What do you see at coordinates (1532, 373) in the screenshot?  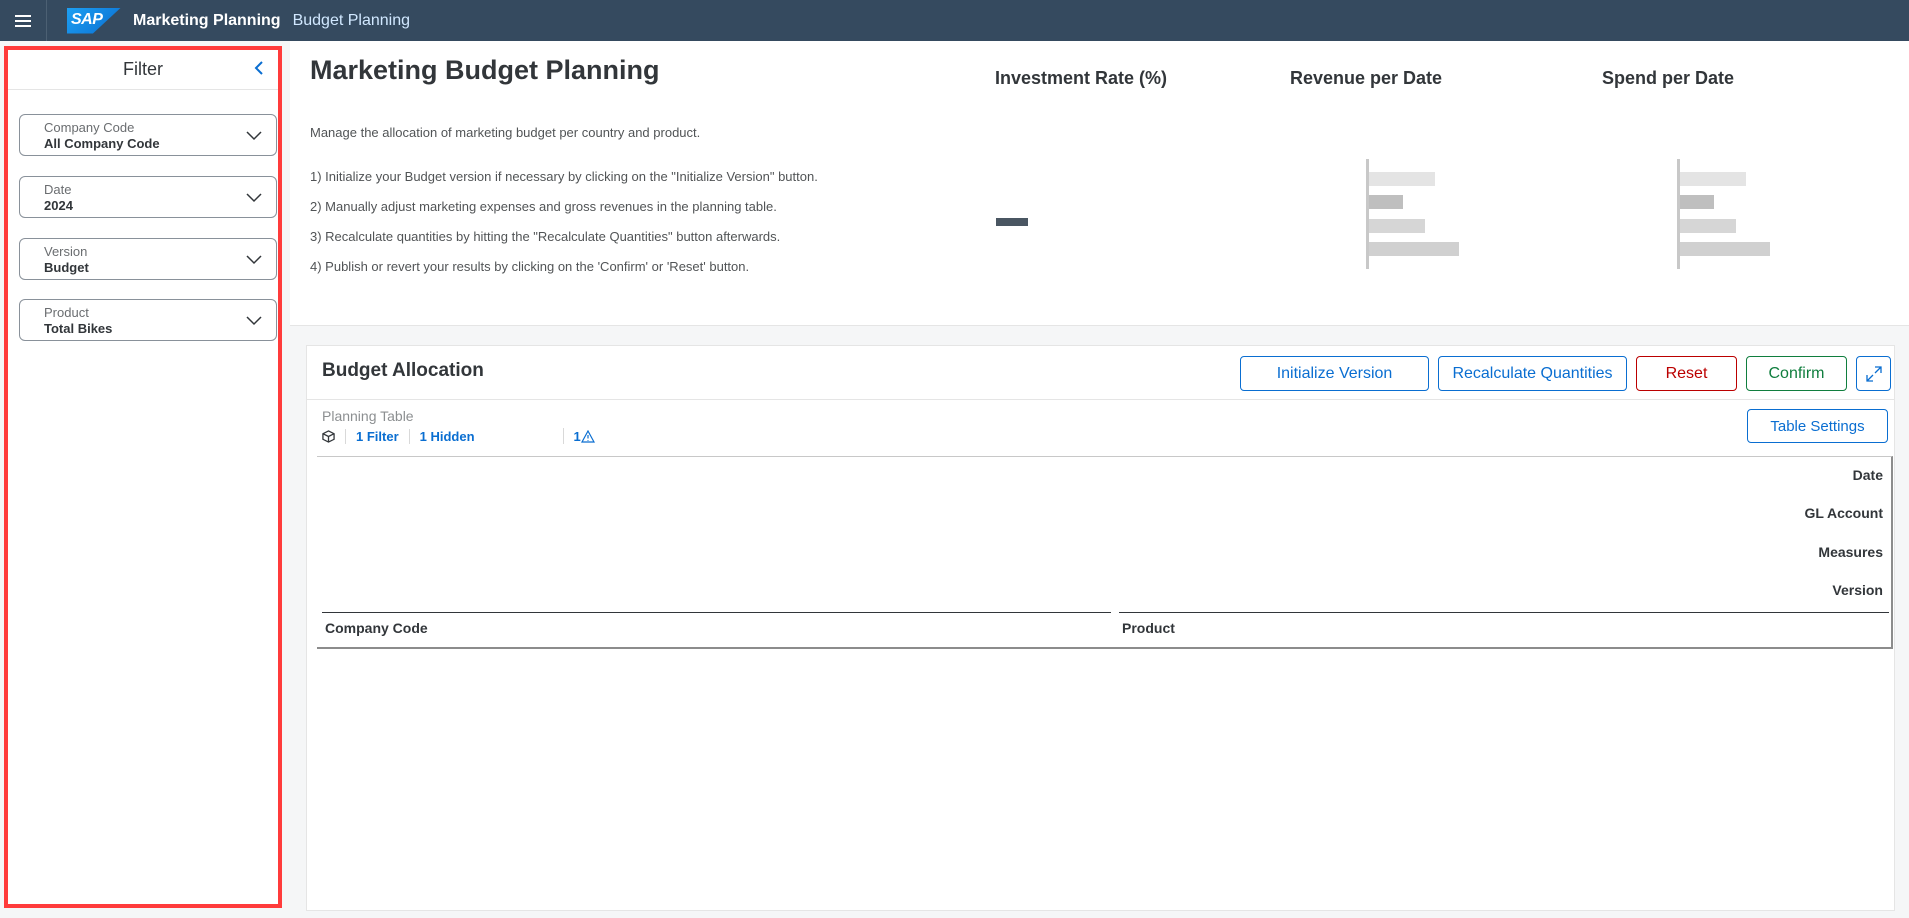 I see `recalculate-quantities-button: Recalculate Quantities` at bounding box center [1532, 373].